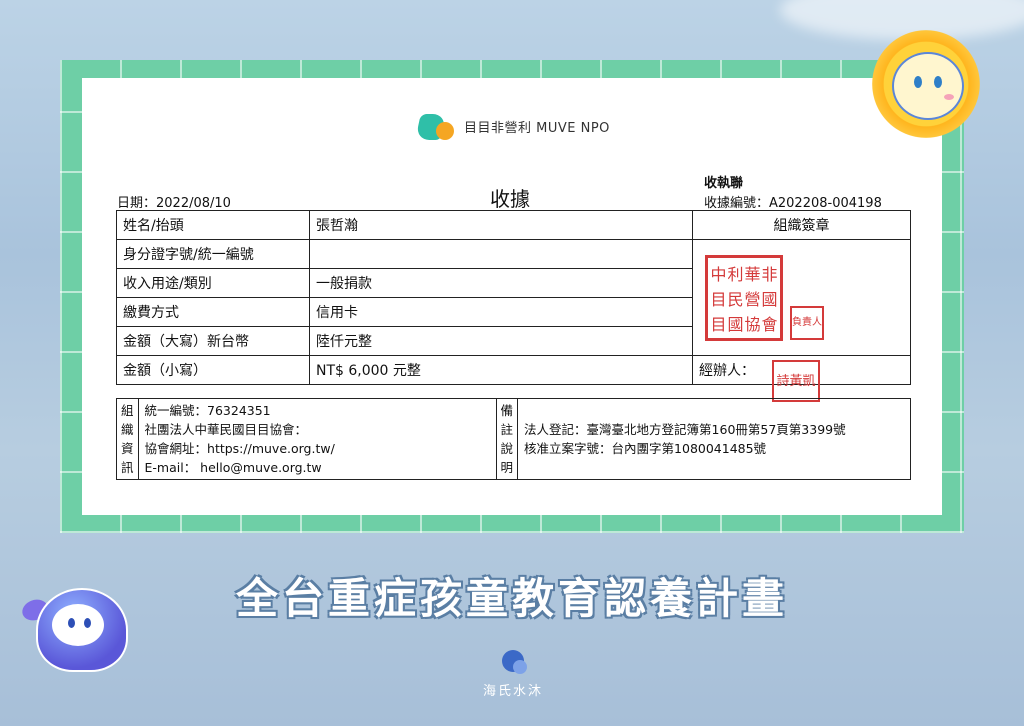  I want to click on row-label: 金額（小寫）, so click(213, 370).